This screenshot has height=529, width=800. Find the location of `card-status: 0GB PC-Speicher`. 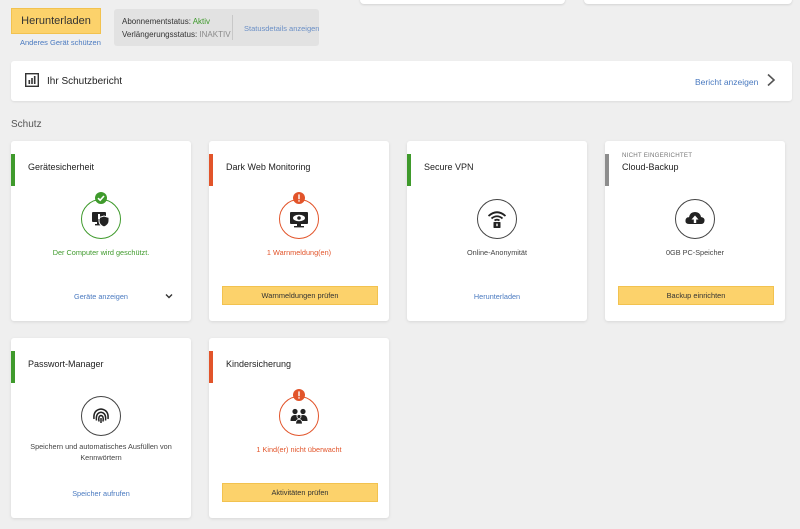

card-status: 0GB PC-Speicher is located at coordinates (695, 252).